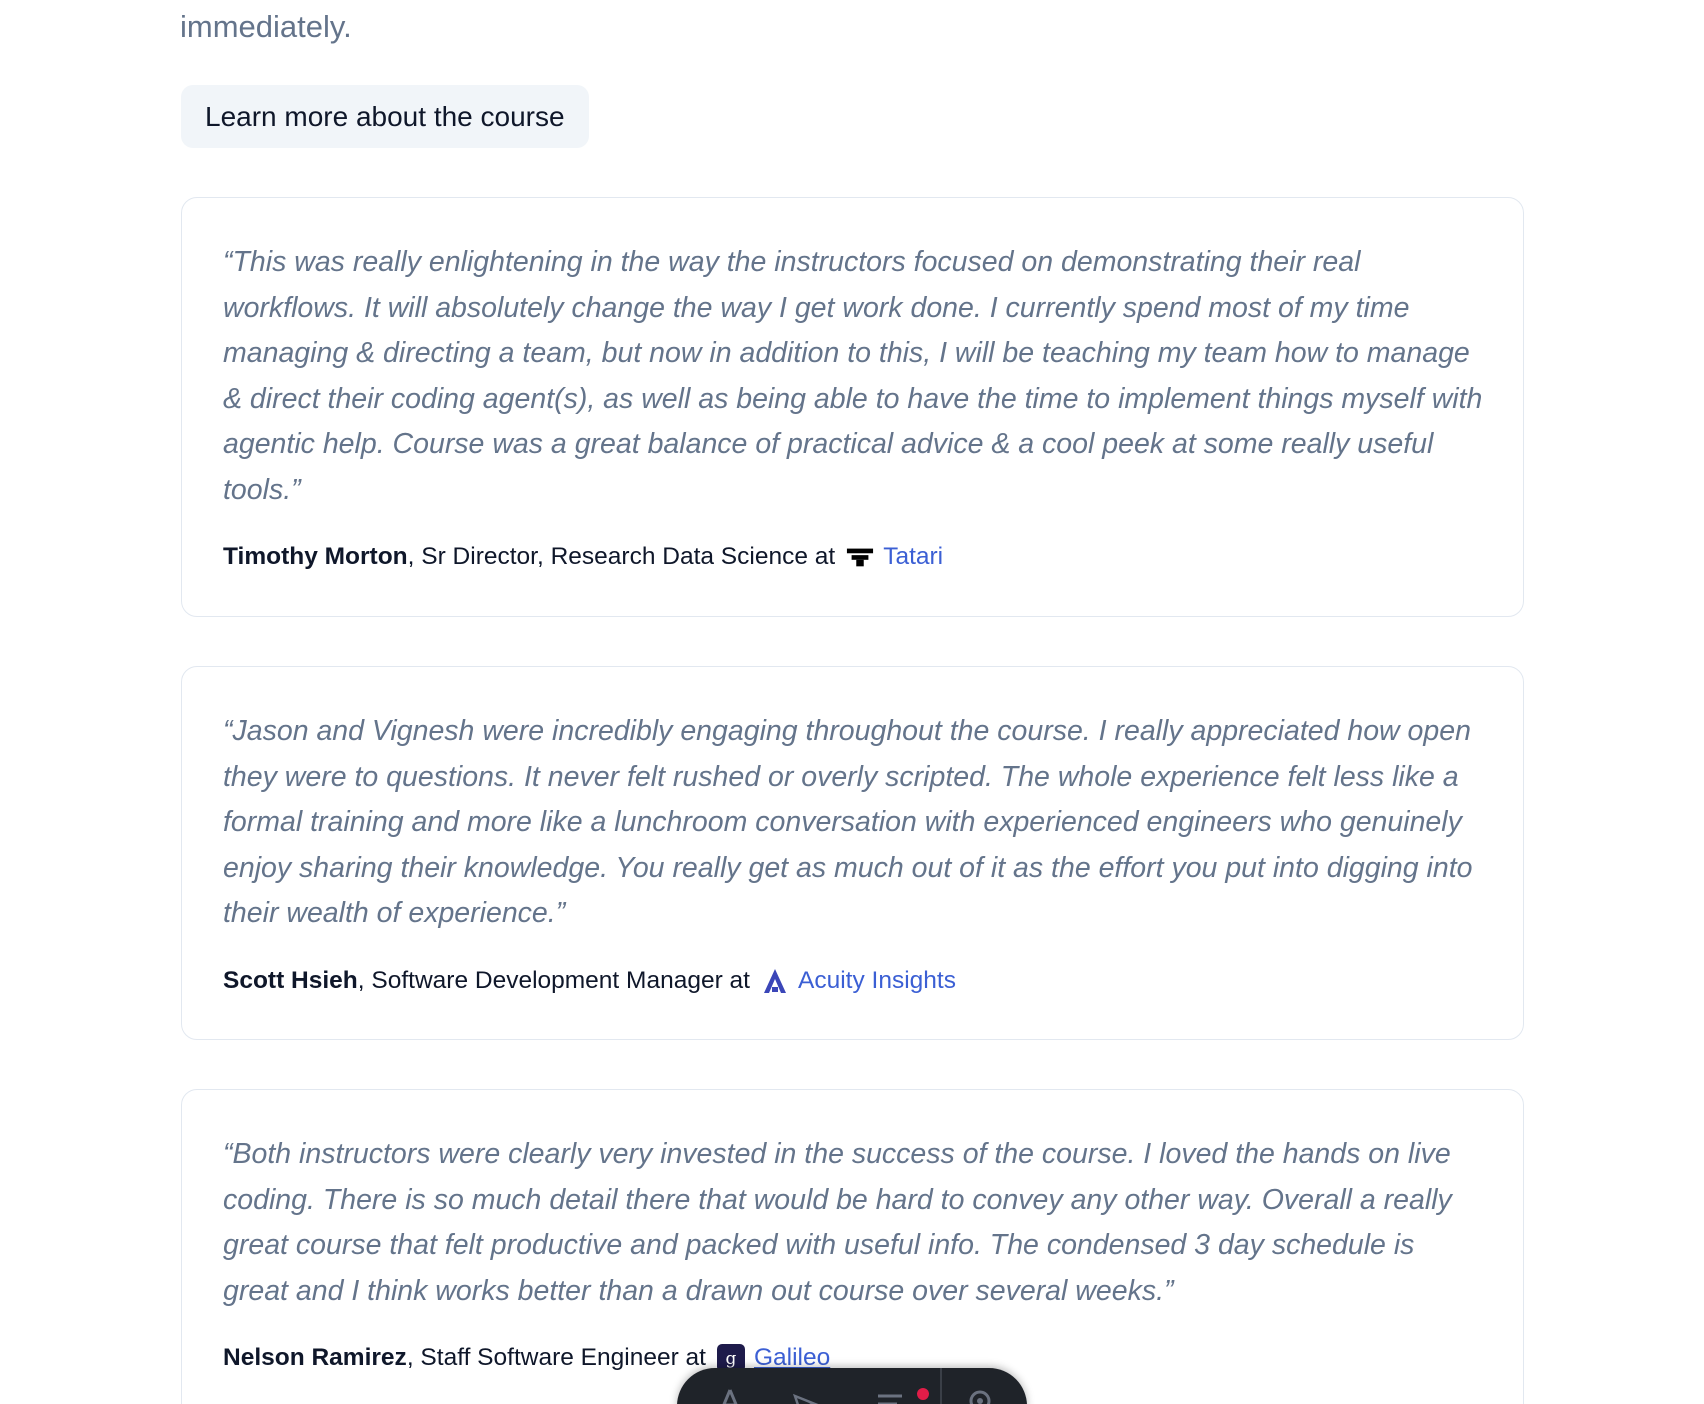 The image size is (1704, 1404). Describe the element at coordinates (877, 981) in the screenshot. I see `company-link-acuity: Acuity Insights` at that location.